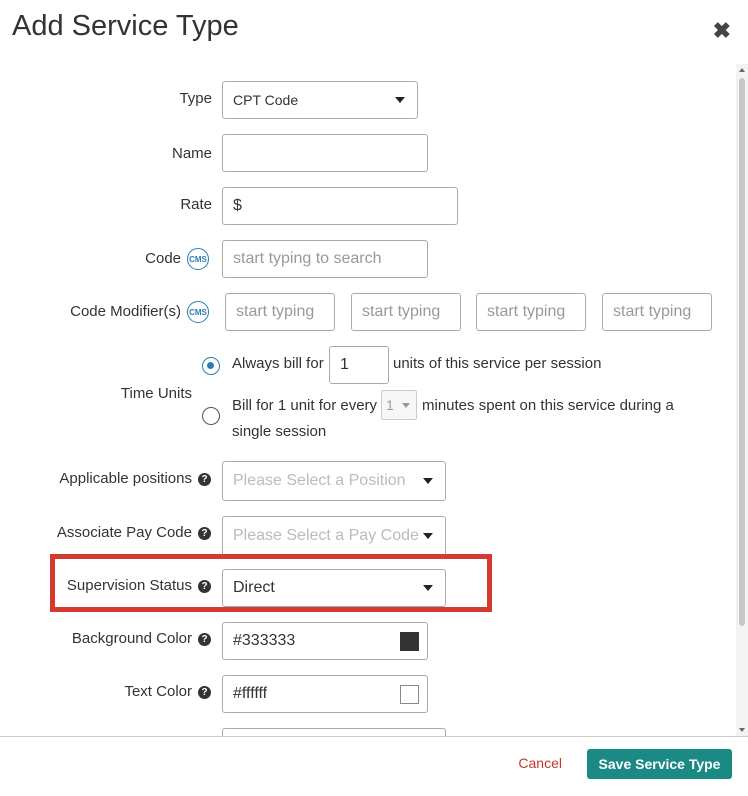 Image resolution: width=748 pixels, height=796 pixels. What do you see at coordinates (191, 153) in the screenshot?
I see `name-label: Name` at bounding box center [191, 153].